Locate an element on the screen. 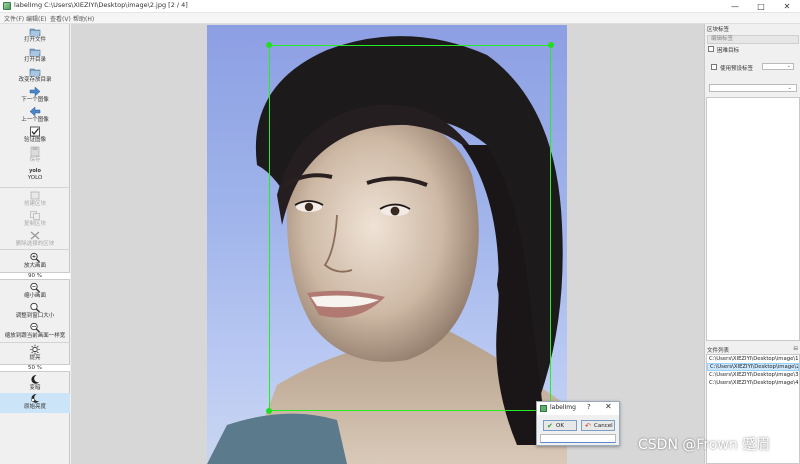 This screenshot has height=464, width=800. menu-view: 查看(V) is located at coordinates (60, 18).